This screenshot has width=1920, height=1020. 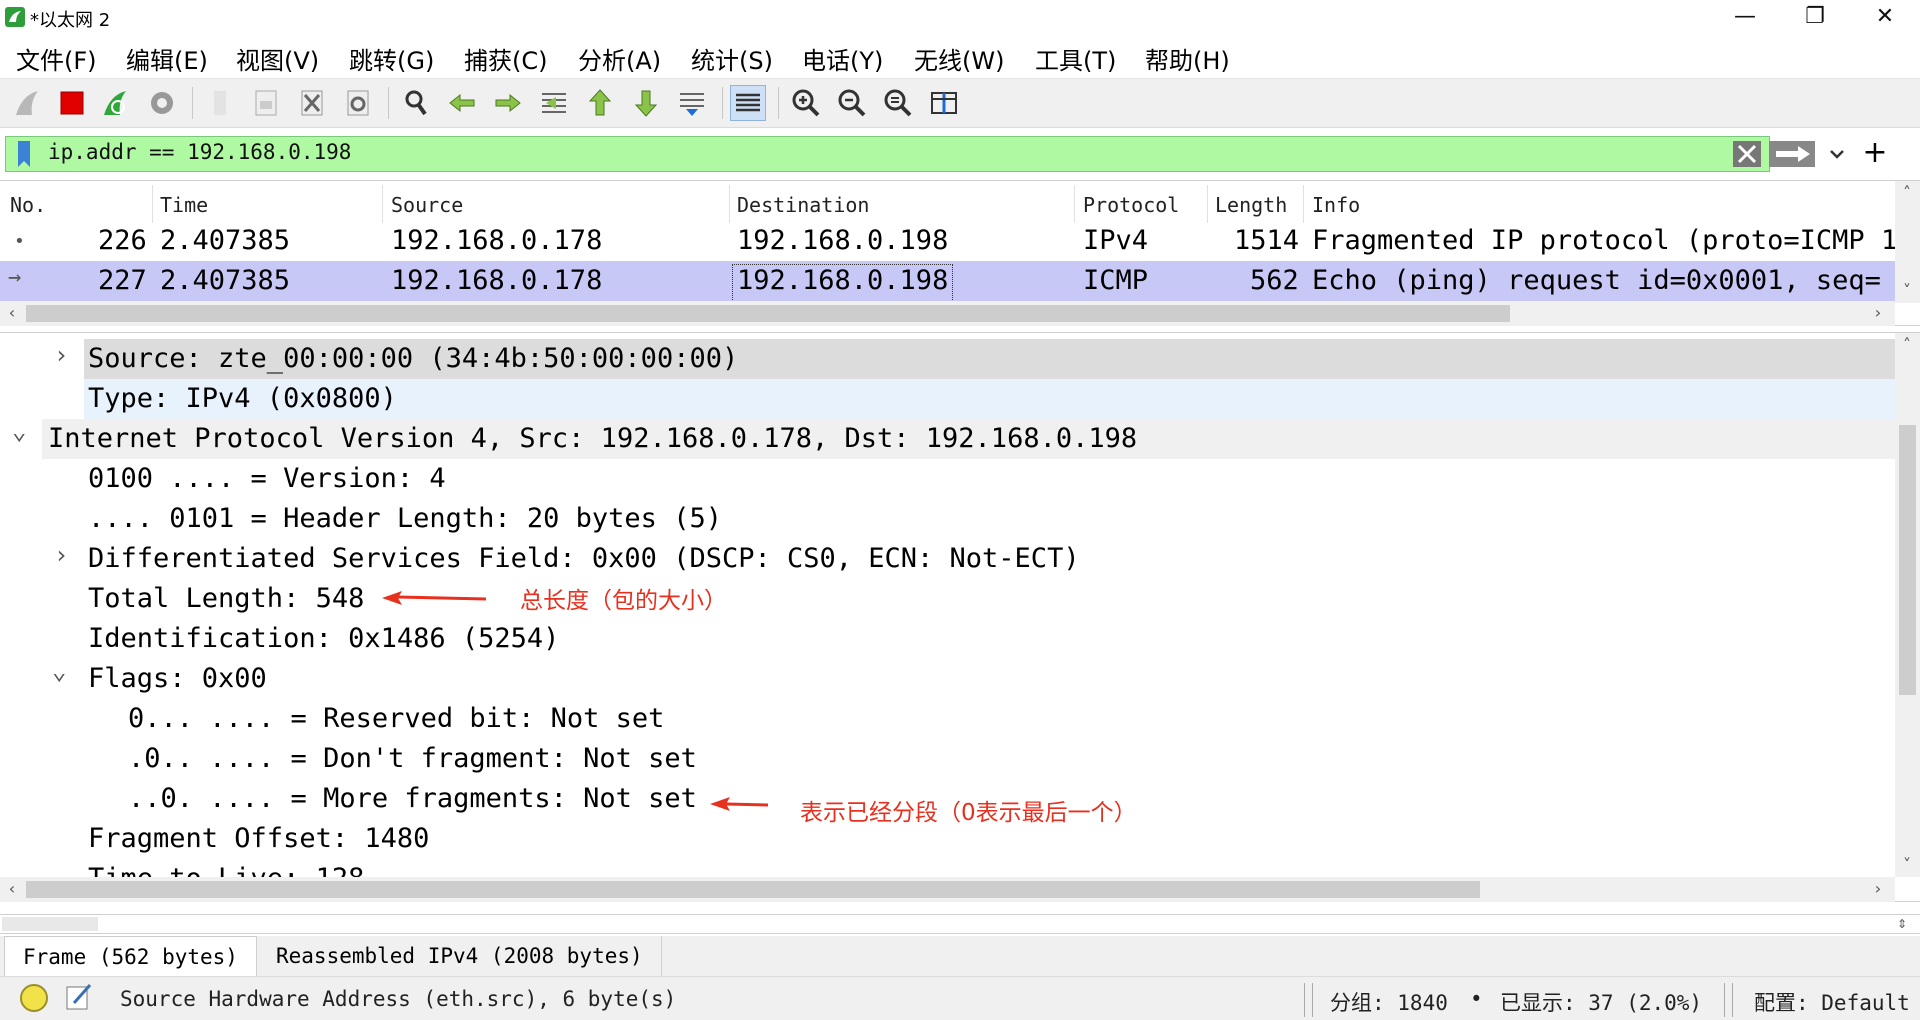 What do you see at coordinates (619, 58) in the screenshot?
I see `menu-analyze: 分析(A)` at bounding box center [619, 58].